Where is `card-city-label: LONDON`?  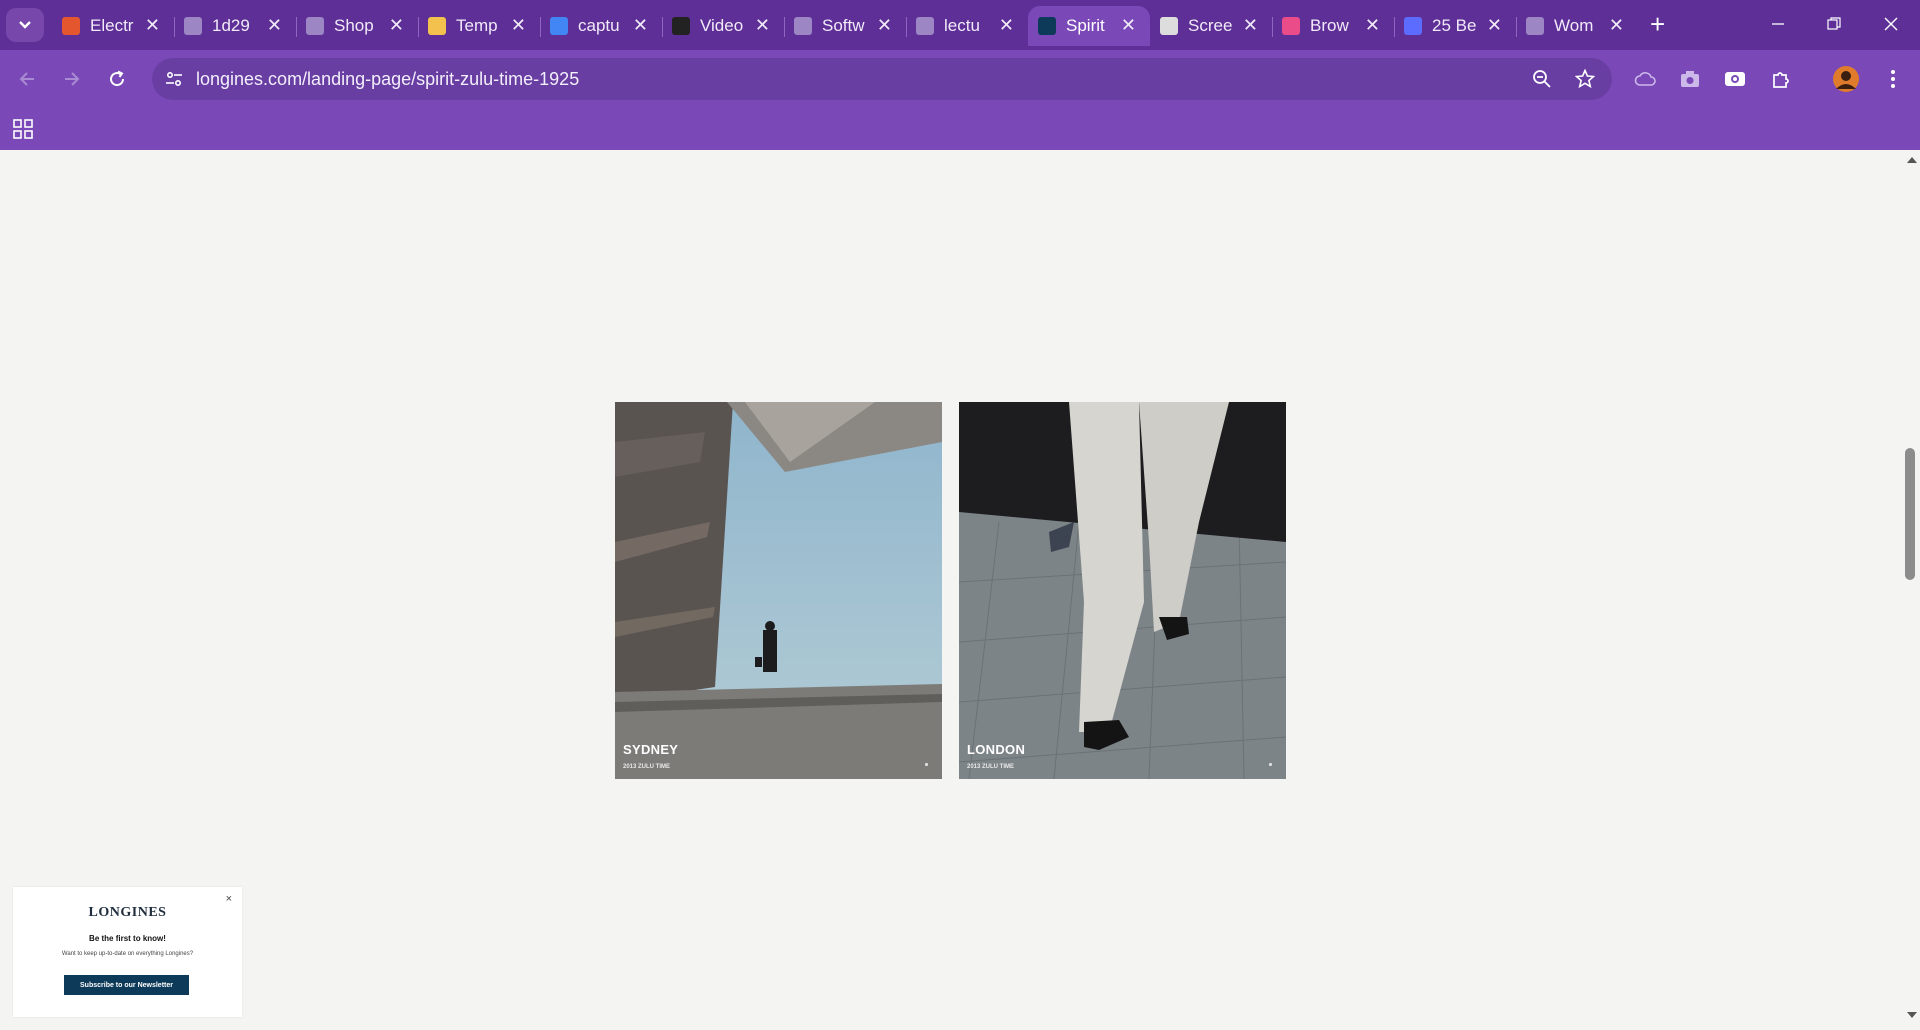 card-city-label: LONDON is located at coordinates (996, 749).